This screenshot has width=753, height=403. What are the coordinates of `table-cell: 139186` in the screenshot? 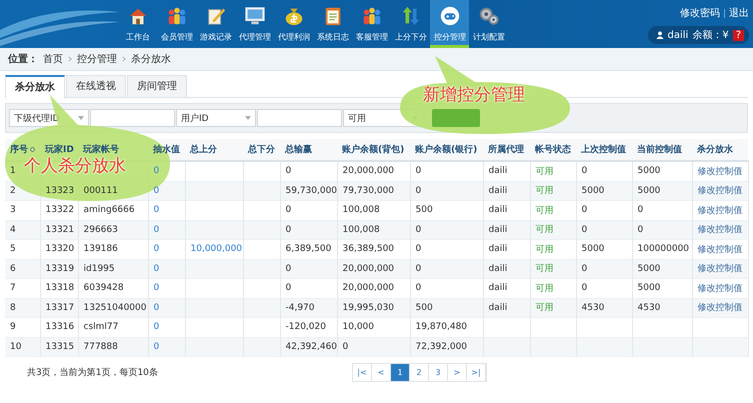 It's located at (101, 249).